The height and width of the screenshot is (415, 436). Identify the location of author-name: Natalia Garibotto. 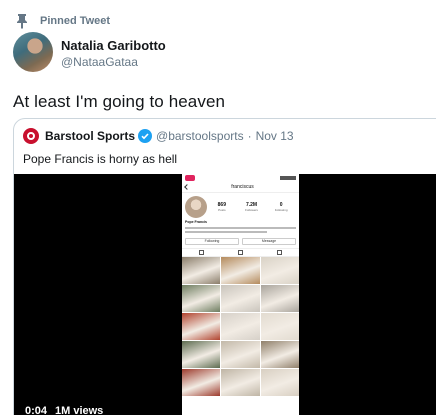
(113, 46).